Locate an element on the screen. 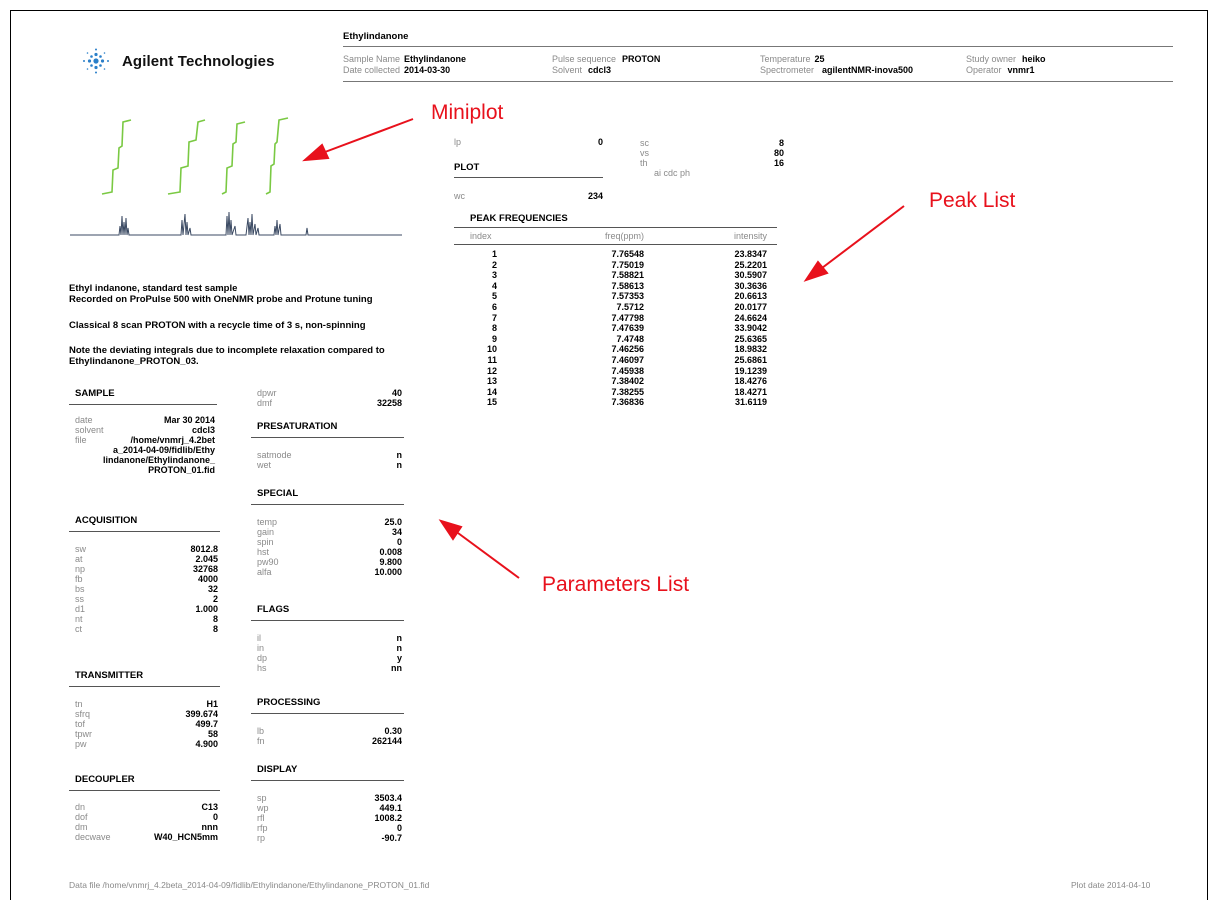 This screenshot has width=1218, height=900. peak-row: 15 7.36836 31.6119 is located at coordinates (615, 402).